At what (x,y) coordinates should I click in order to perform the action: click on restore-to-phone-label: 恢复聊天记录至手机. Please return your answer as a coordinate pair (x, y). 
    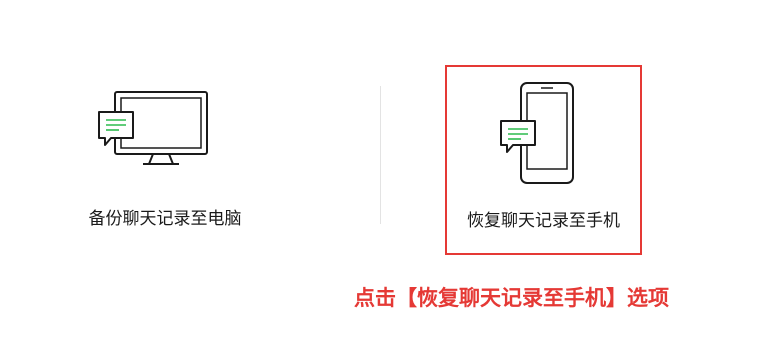
    Looking at the image, I should click on (543, 221).